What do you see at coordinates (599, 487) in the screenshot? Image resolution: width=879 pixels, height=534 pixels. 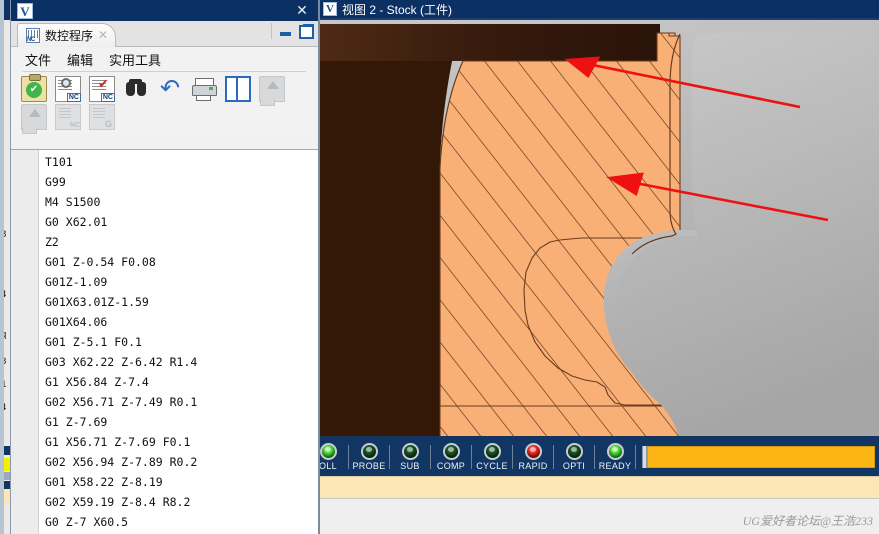 I see `message-bar` at bounding box center [599, 487].